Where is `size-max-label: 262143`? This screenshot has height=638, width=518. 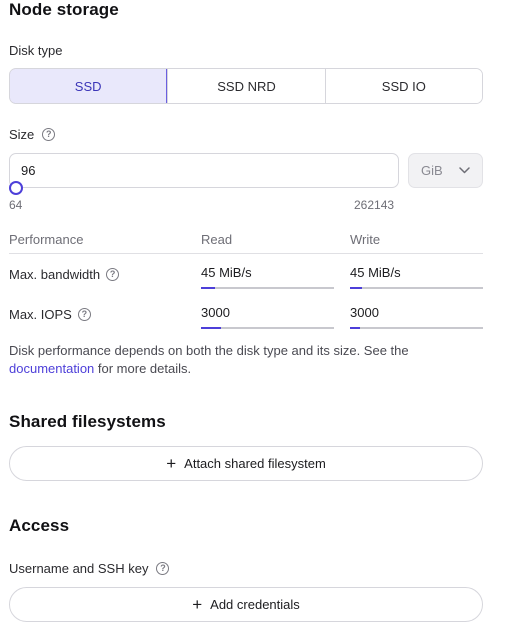
size-max-label: 262143 is located at coordinates (374, 205).